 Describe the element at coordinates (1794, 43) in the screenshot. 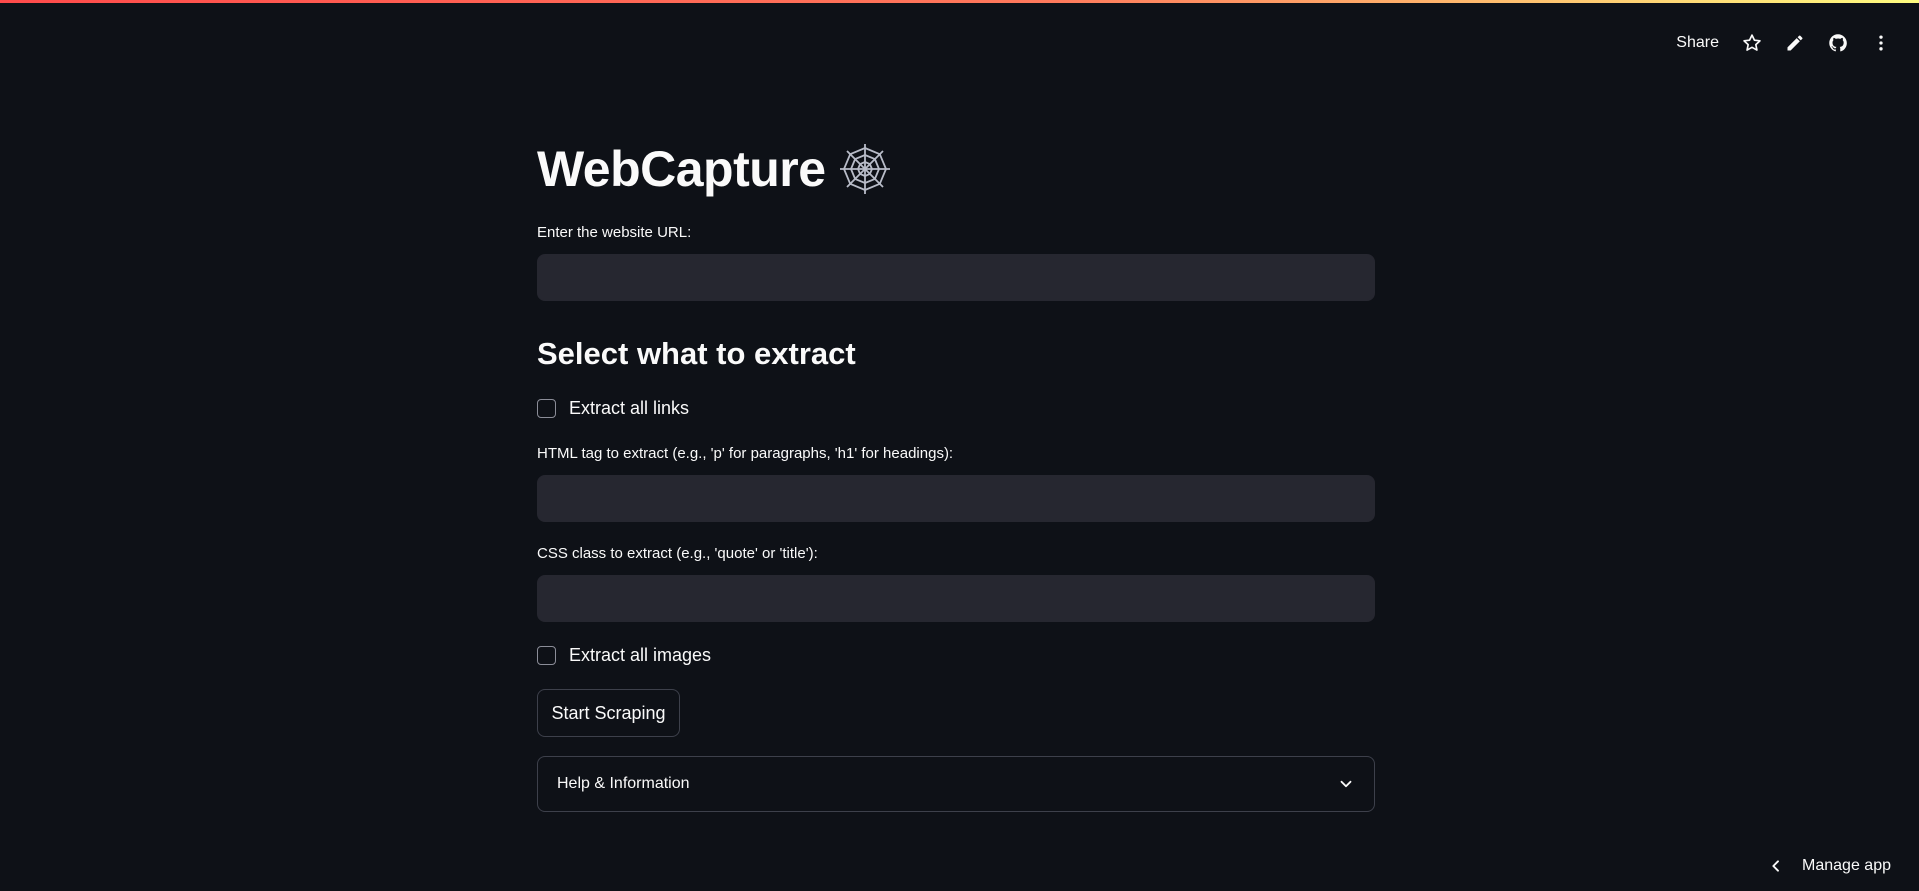

I see `pencil-icon` at that location.